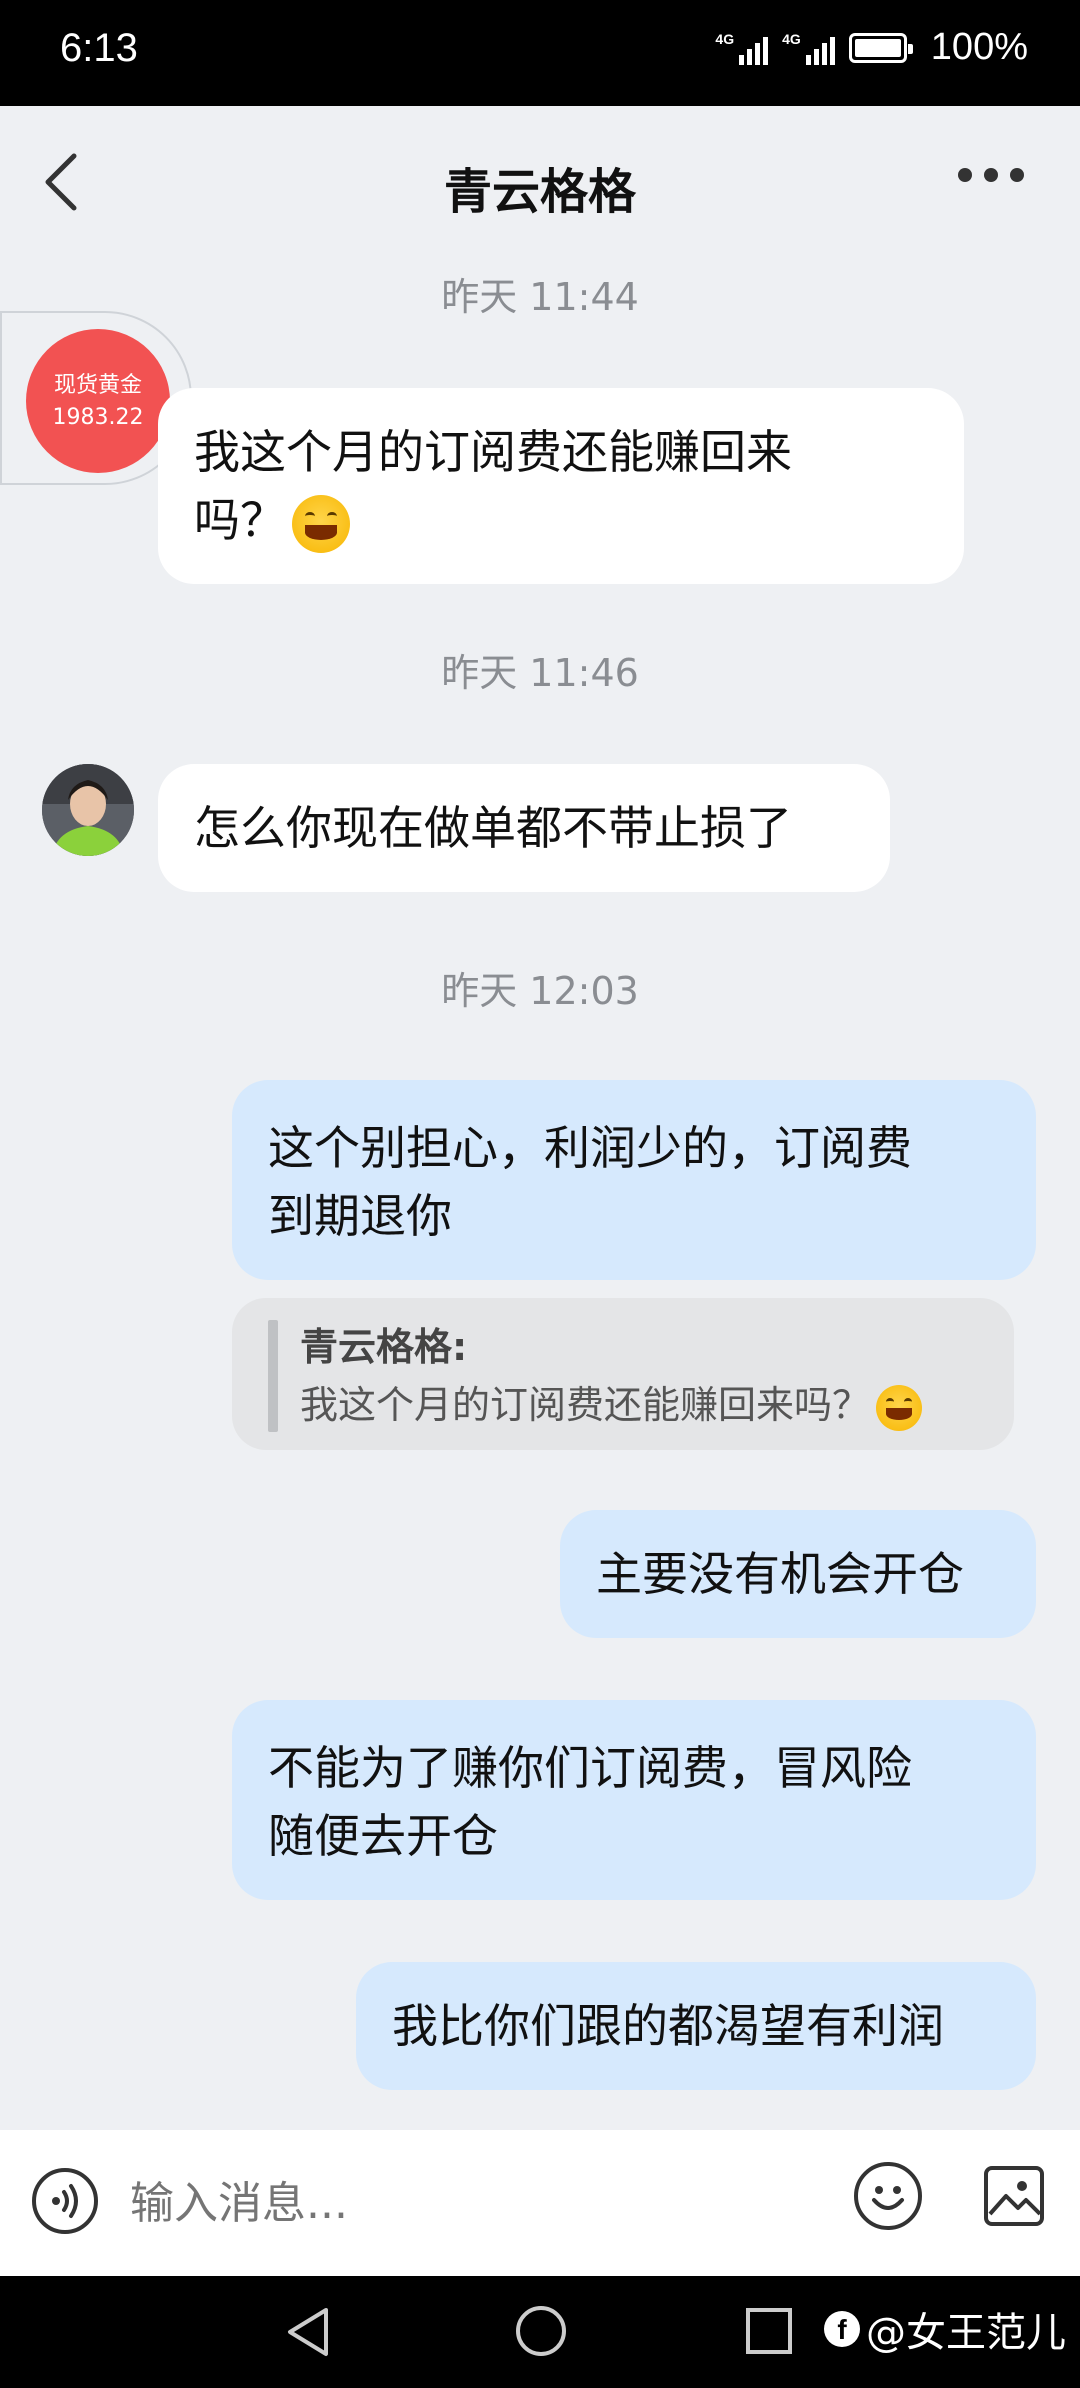  I want to click on watermark: f @女王范儿, so click(945, 2329).